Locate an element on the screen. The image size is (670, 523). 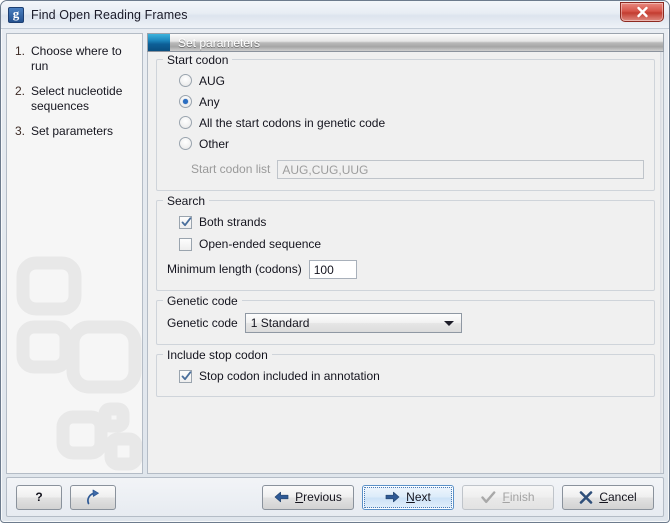
dialog-footer: ? Previous Next Finish Cancel is located at coordinates (335, 497).